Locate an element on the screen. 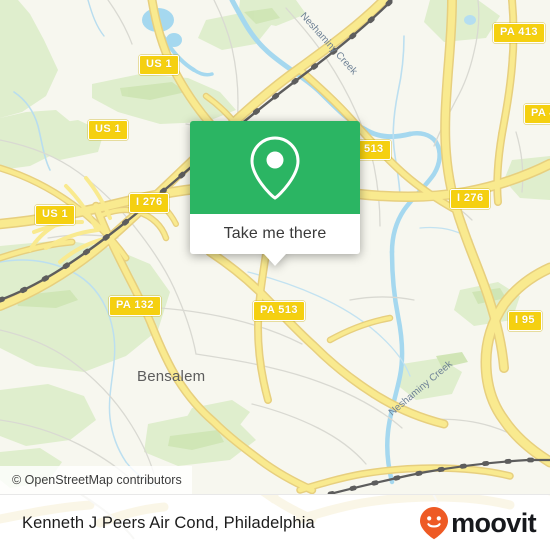 The height and width of the screenshot is (550, 550). road-shield: I 95 is located at coordinates (525, 321).